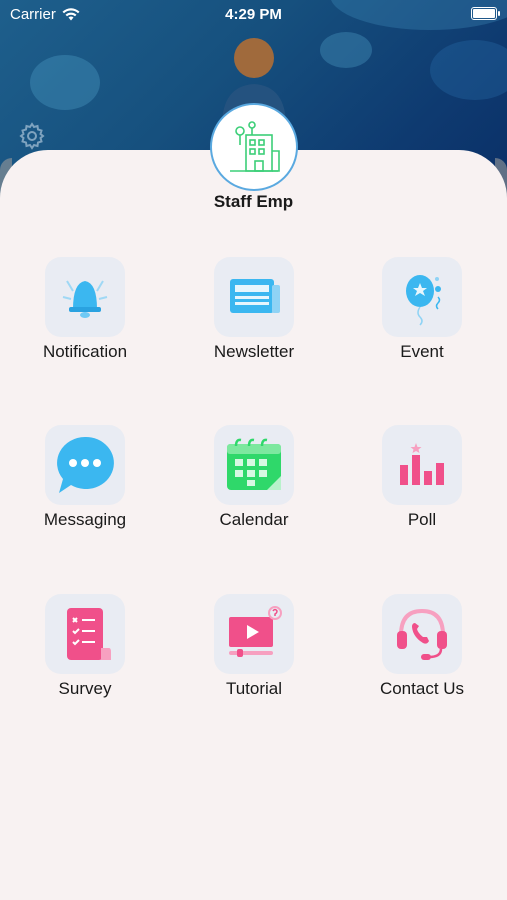 This screenshot has height=900, width=507. I want to click on menu-label: Event, so click(422, 351).